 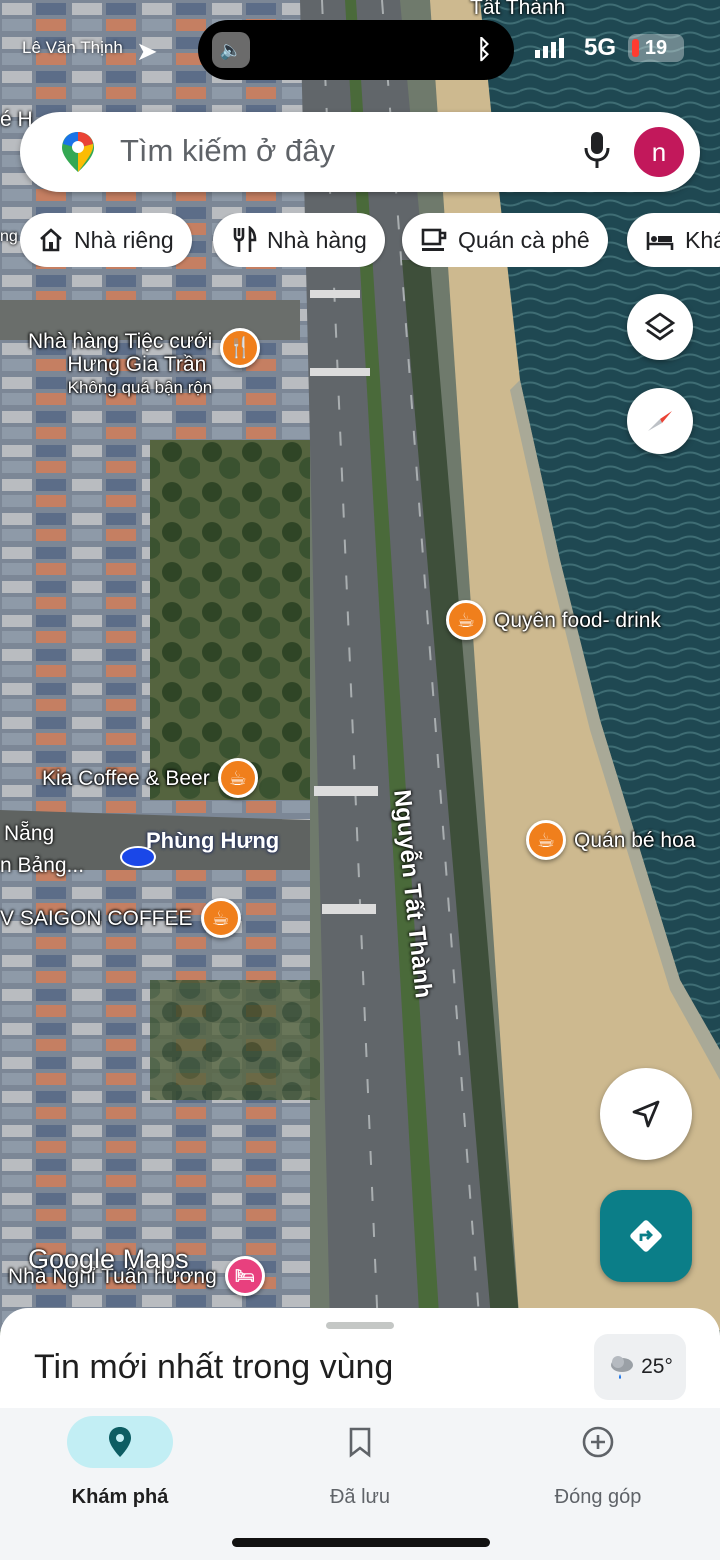 What do you see at coordinates (360, 1442) in the screenshot?
I see `bookmark-icon` at bounding box center [360, 1442].